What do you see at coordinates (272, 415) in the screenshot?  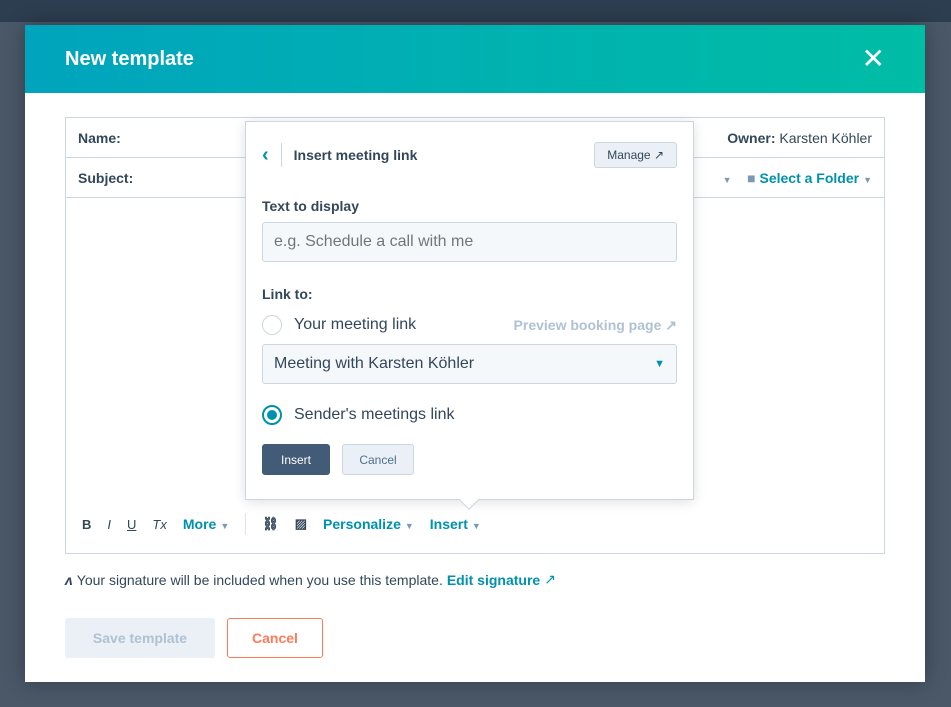 I see `radio-circle-selected` at bounding box center [272, 415].